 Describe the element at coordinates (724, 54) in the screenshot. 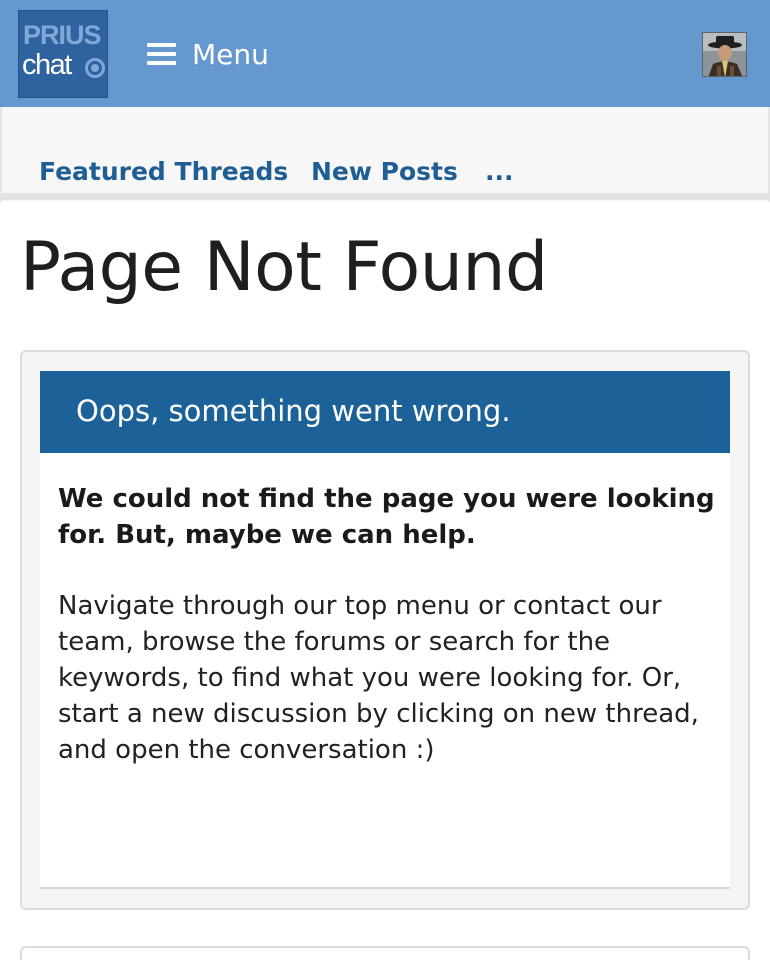

I see `user-avatar-icon` at that location.